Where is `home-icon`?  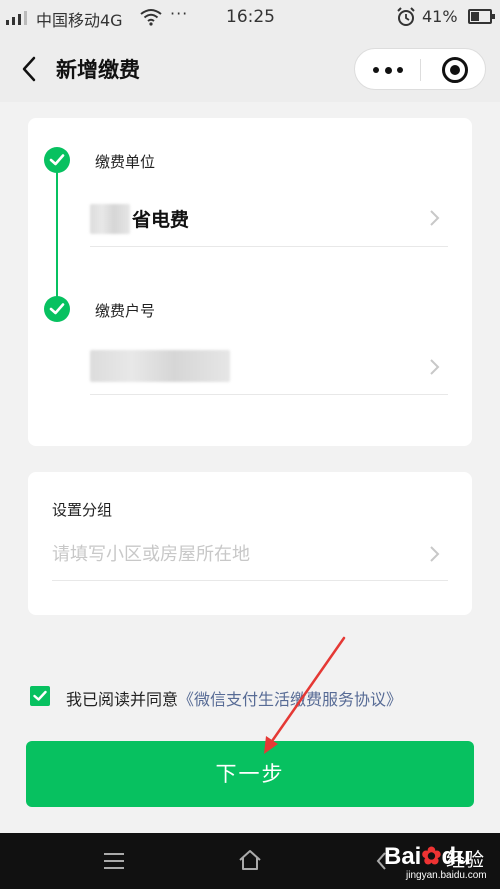 home-icon is located at coordinates (250, 860).